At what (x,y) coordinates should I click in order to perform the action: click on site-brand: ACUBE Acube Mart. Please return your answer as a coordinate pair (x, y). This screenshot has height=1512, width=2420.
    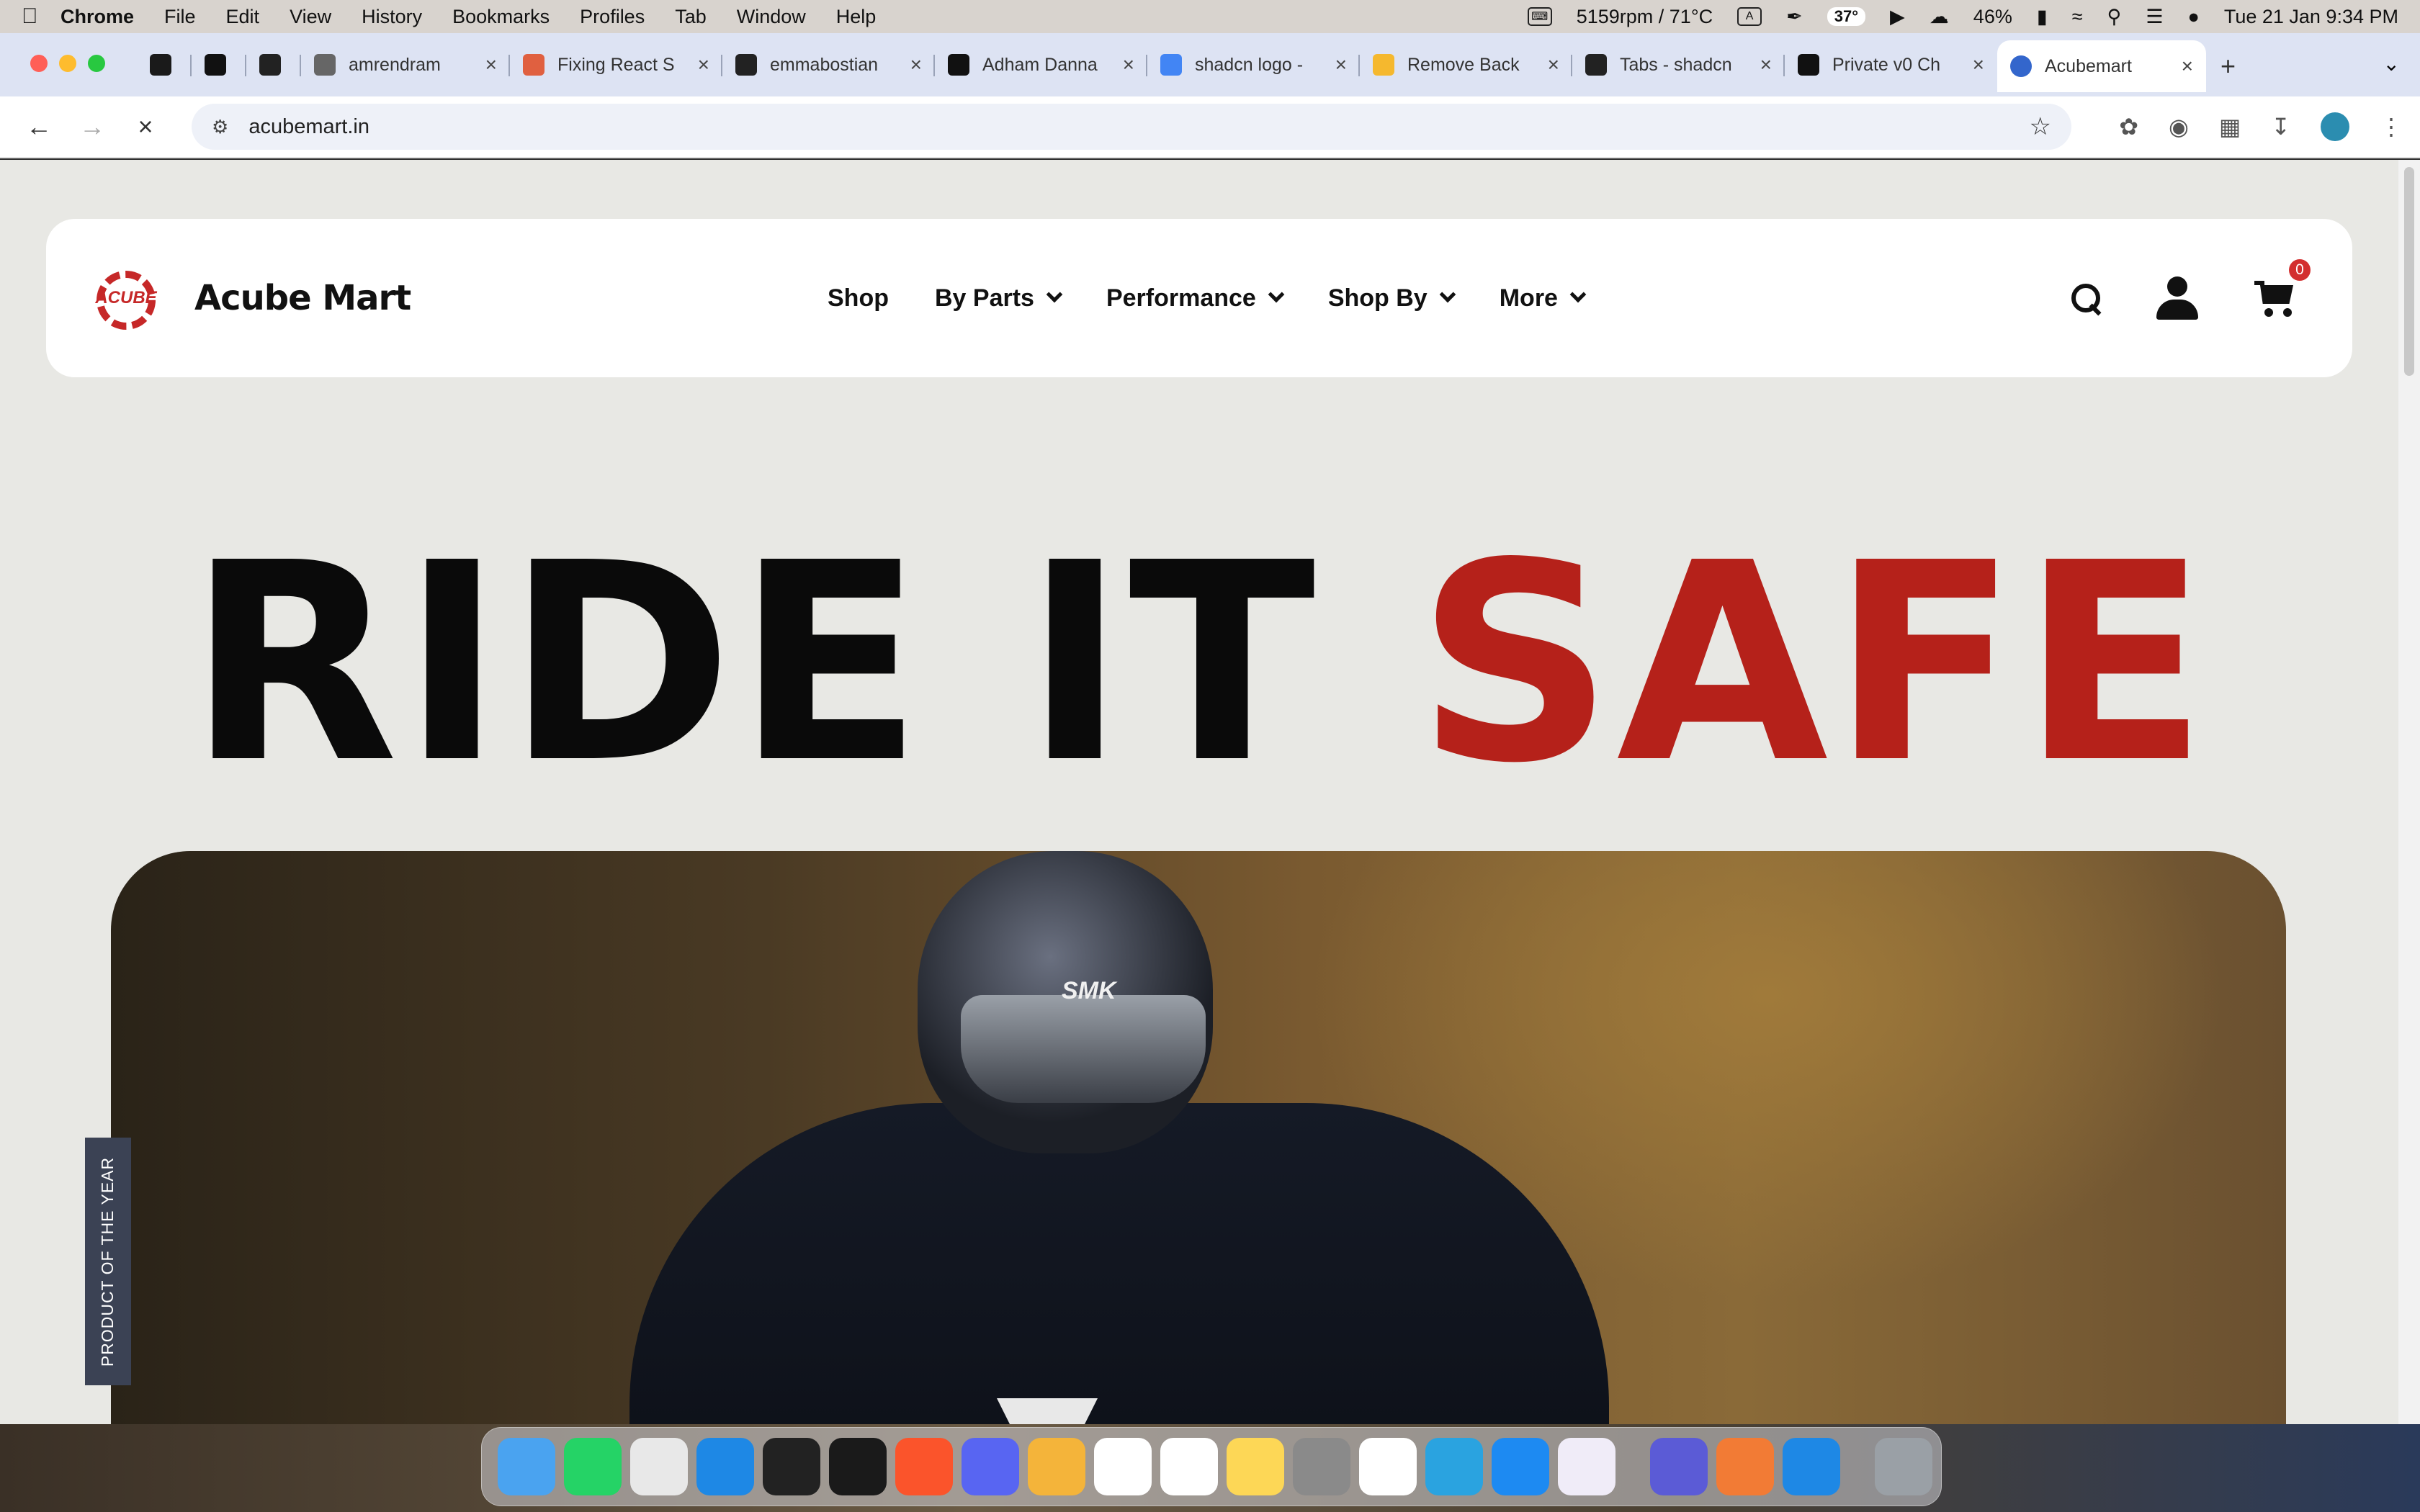
    Looking at the image, I should click on (248, 298).